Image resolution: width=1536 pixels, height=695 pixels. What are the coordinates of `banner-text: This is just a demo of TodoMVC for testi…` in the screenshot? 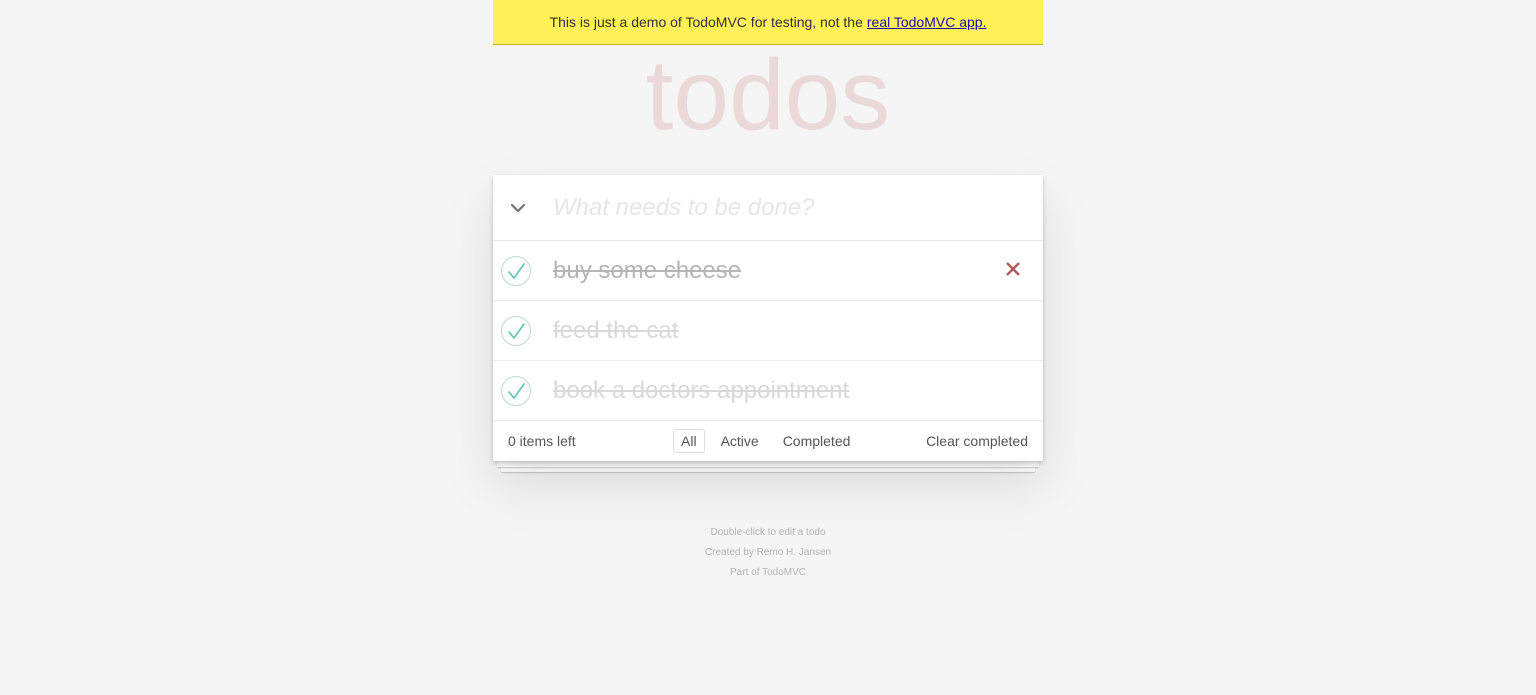 It's located at (706, 22).